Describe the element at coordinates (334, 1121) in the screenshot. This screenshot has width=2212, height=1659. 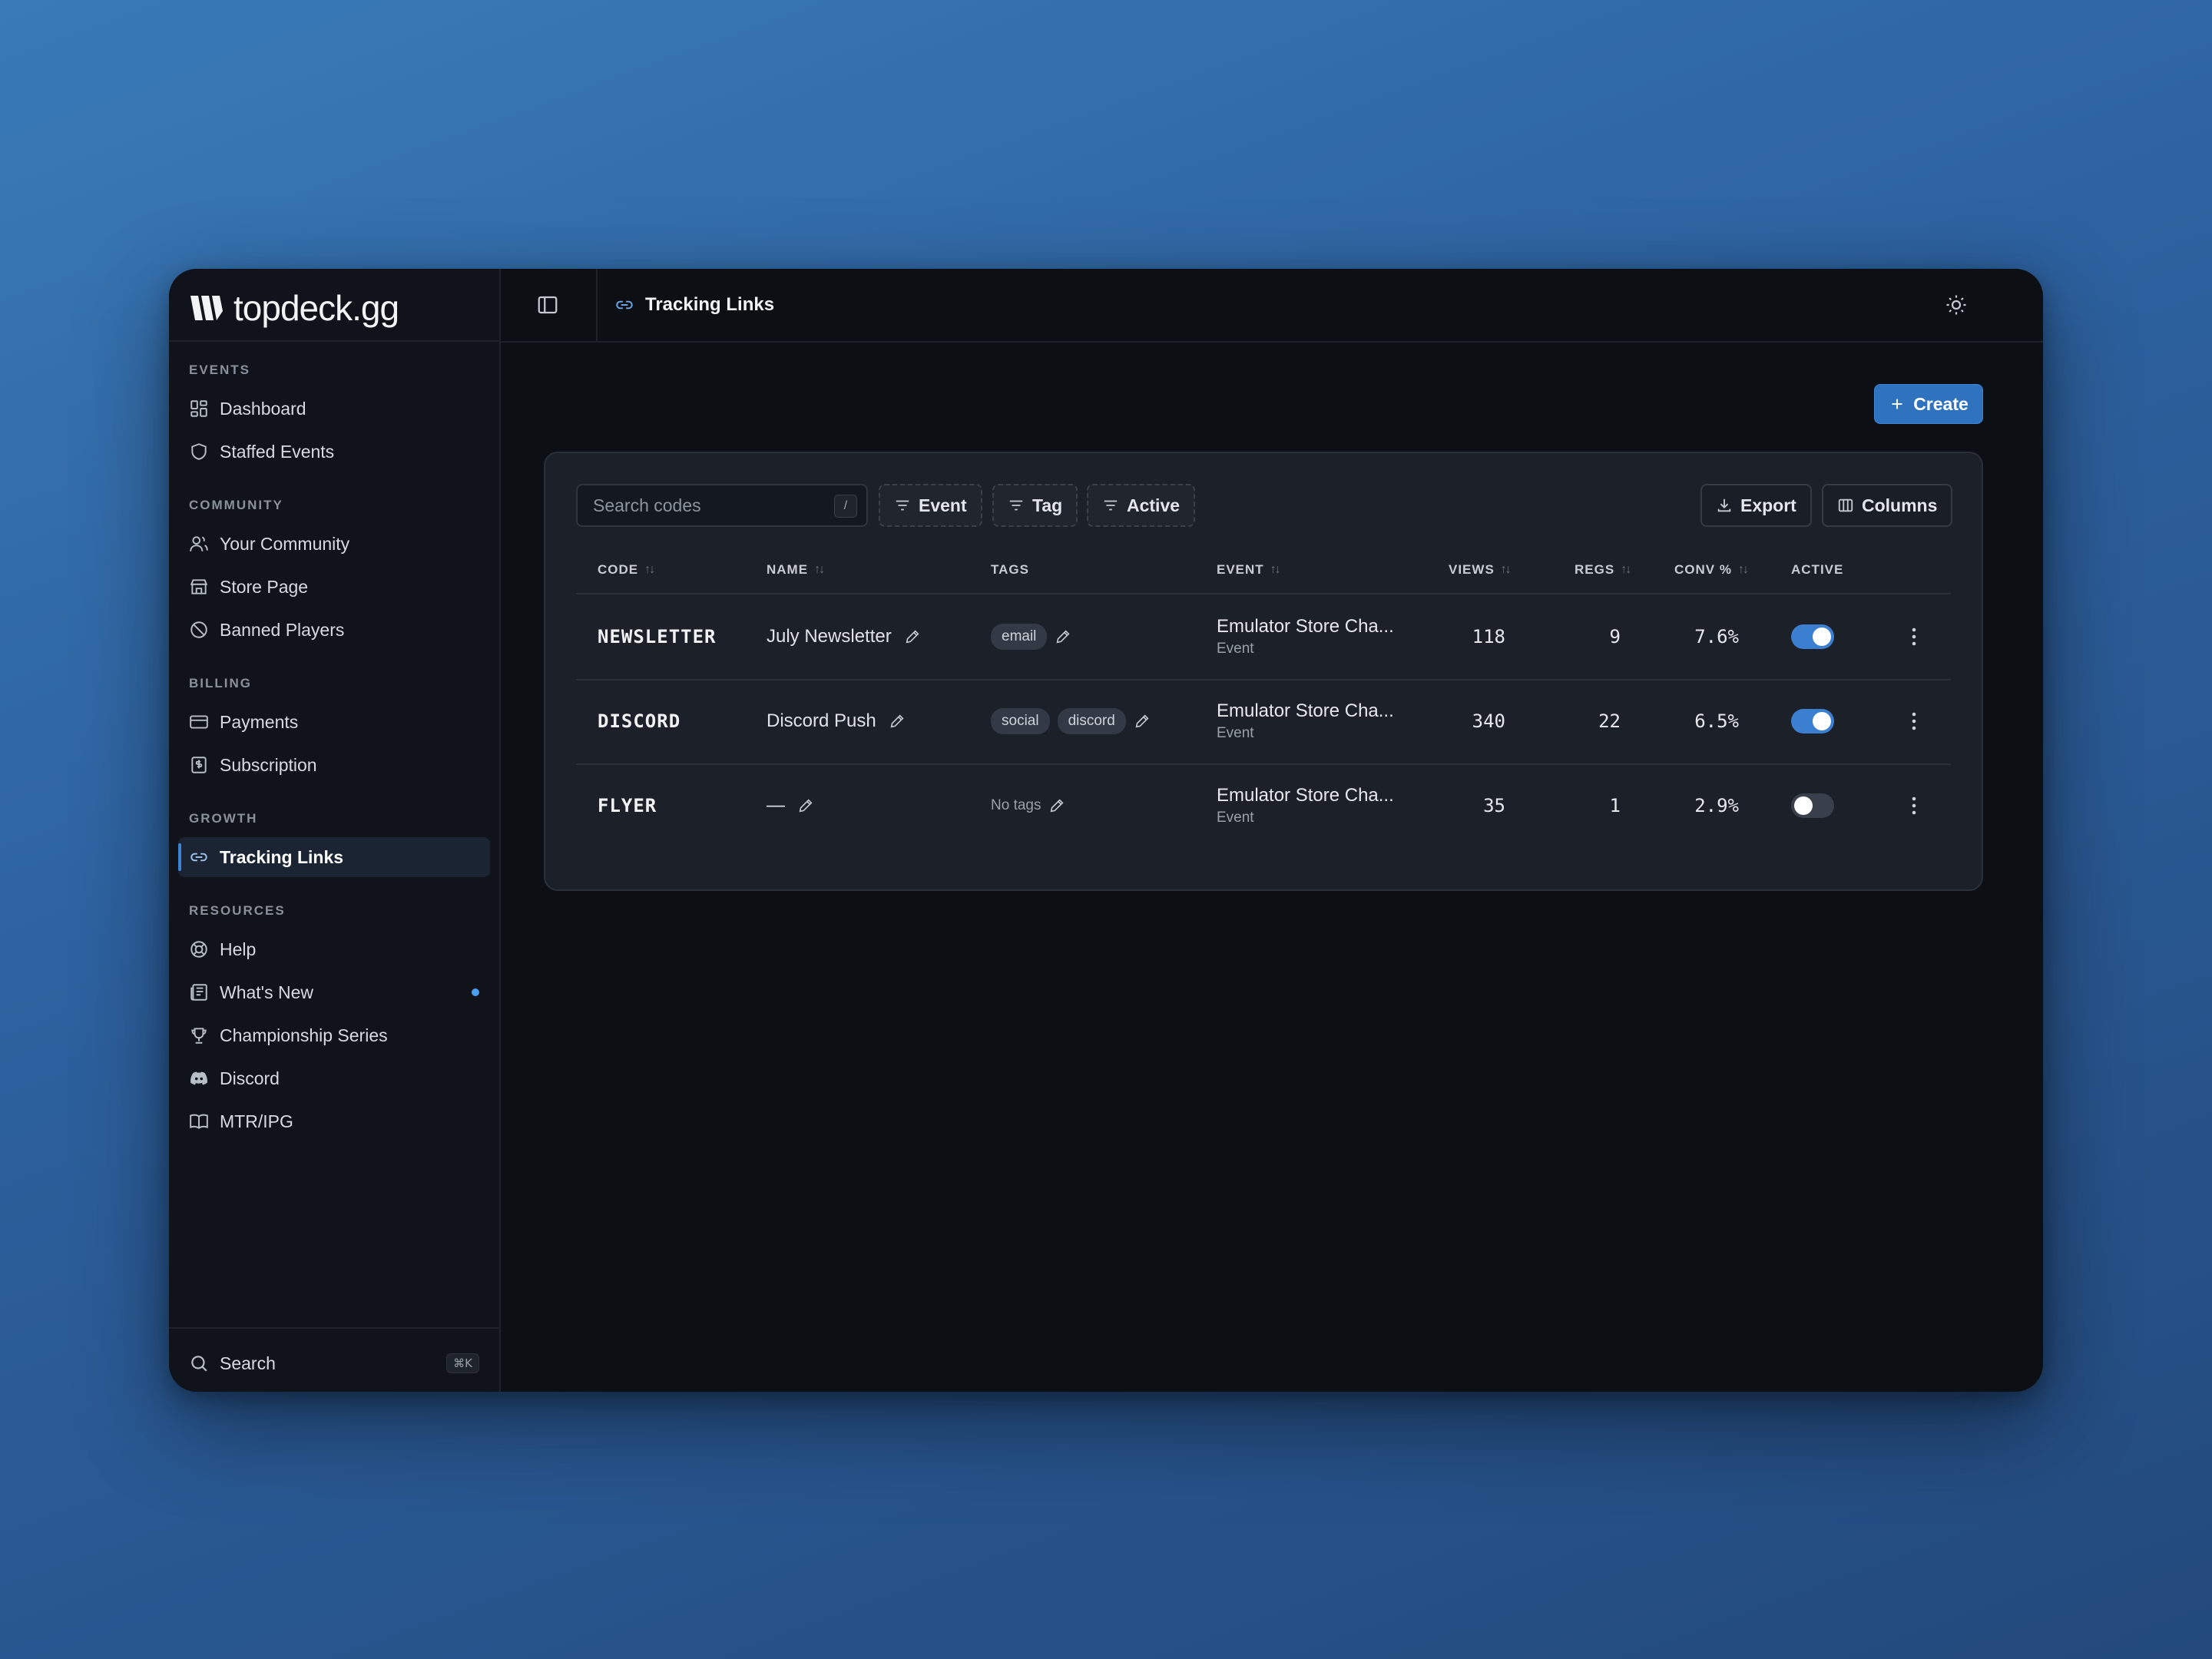
I see `sidebar-item-mtr-ipg: MTR/IPG` at that location.